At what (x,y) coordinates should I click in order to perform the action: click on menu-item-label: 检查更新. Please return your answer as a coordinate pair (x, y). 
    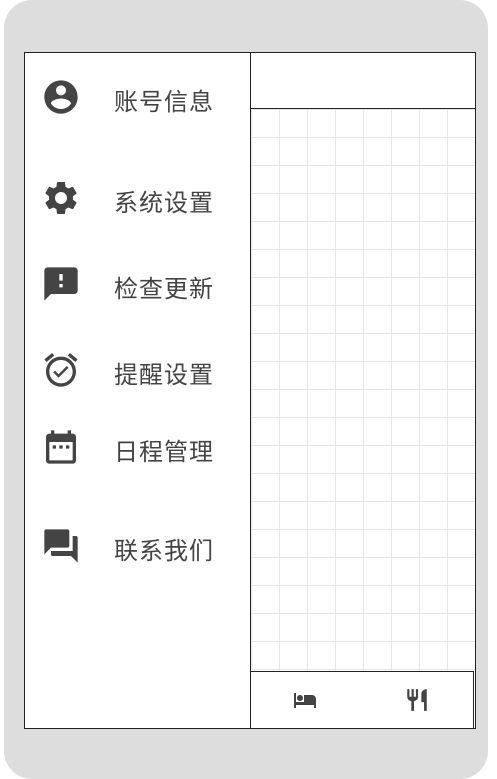
    Looking at the image, I should click on (164, 289).